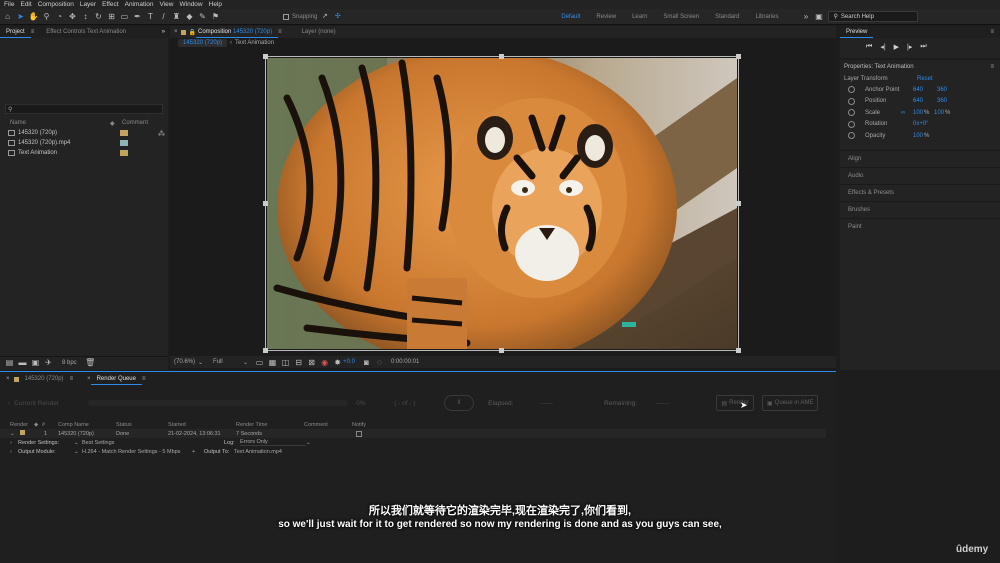  Describe the element at coordinates (366, 362) in the screenshot. I see `snapshot-icon: ◙` at that location.